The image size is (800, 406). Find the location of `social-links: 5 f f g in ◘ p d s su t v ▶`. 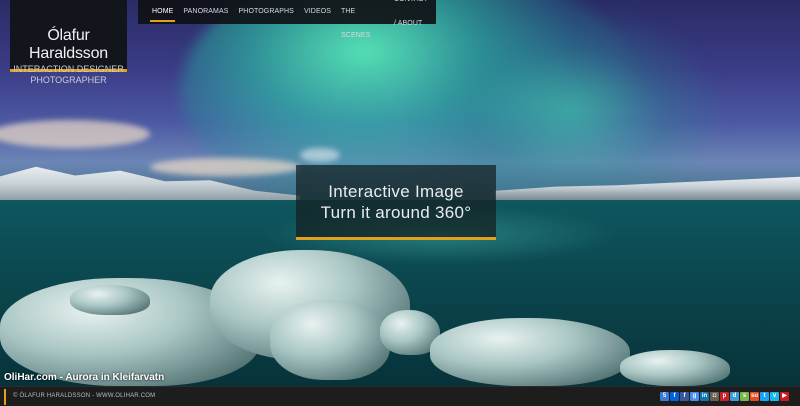

social-links: 5 f f g in ◘ p d s su t v ▶ is located at coordinates (724, 396).